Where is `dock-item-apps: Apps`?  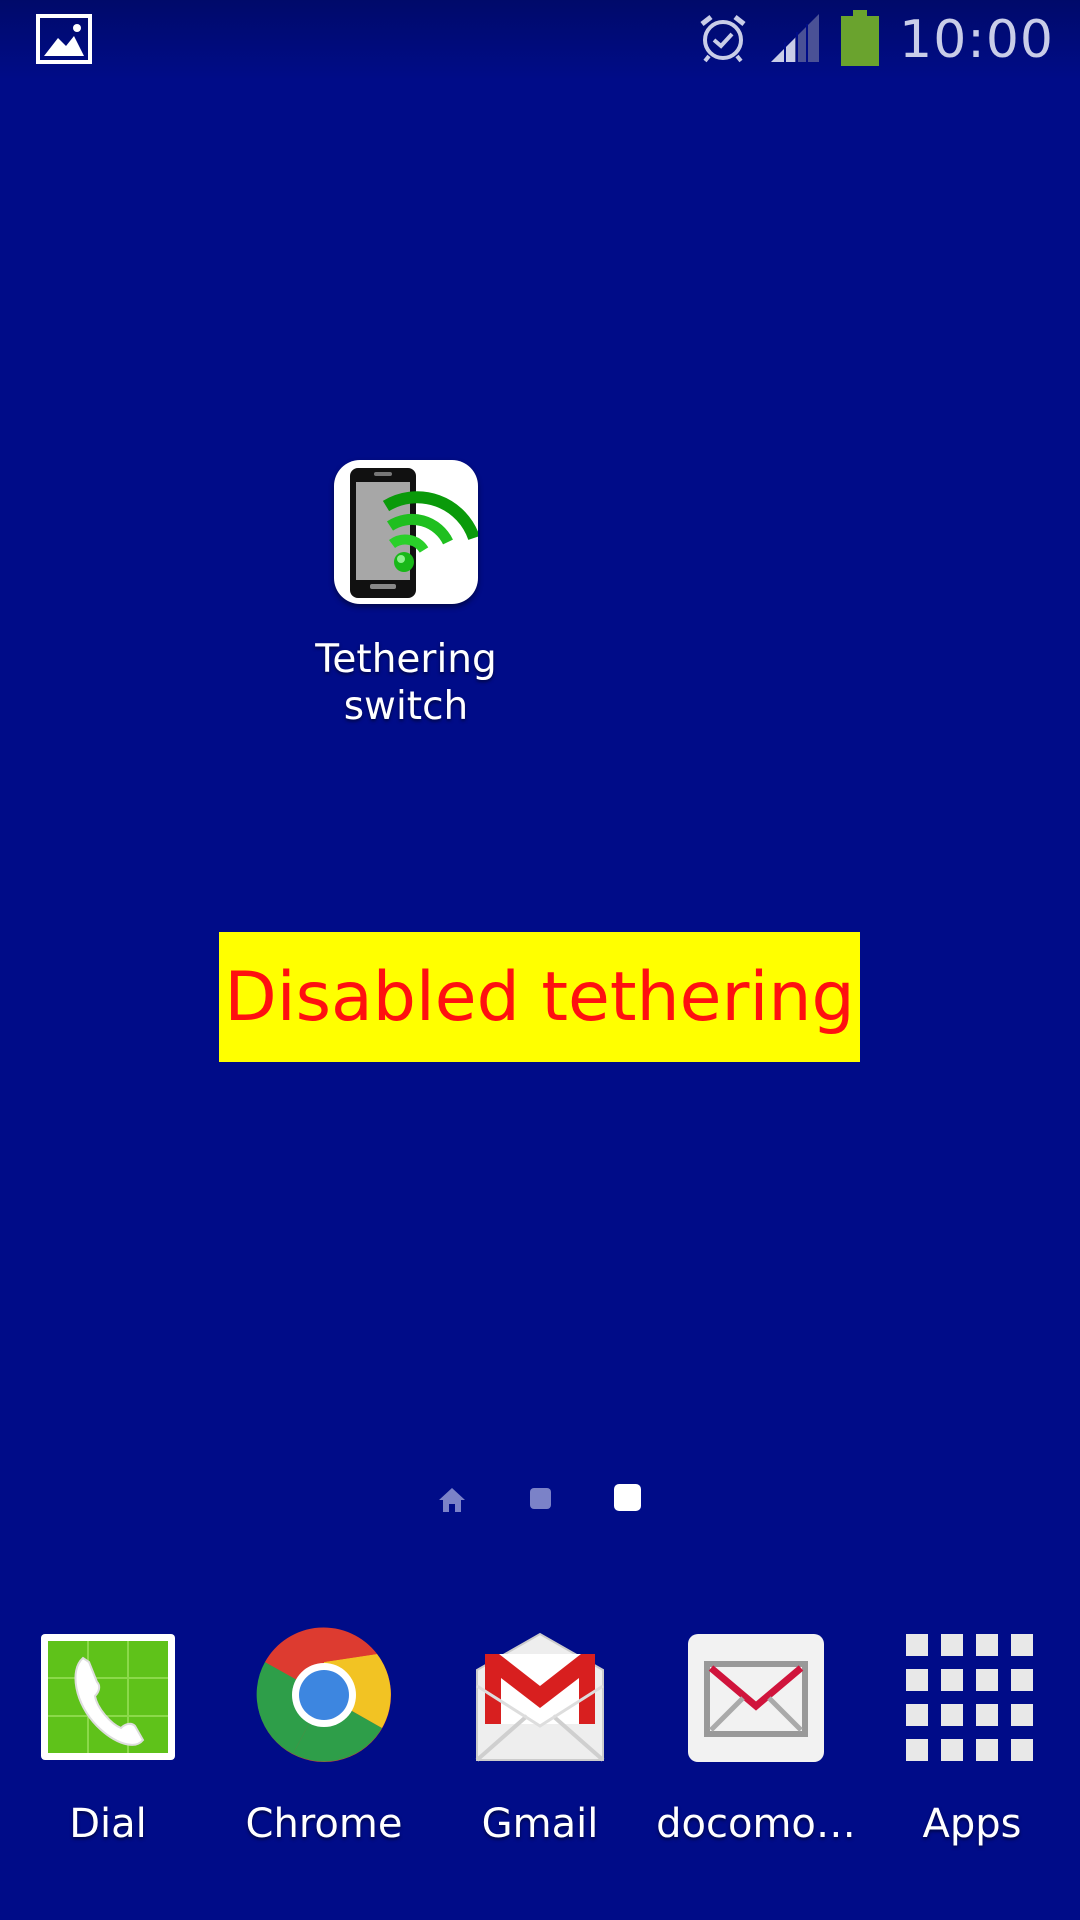 dock-item-apps: Apps is located at coordinates (972, 1737).